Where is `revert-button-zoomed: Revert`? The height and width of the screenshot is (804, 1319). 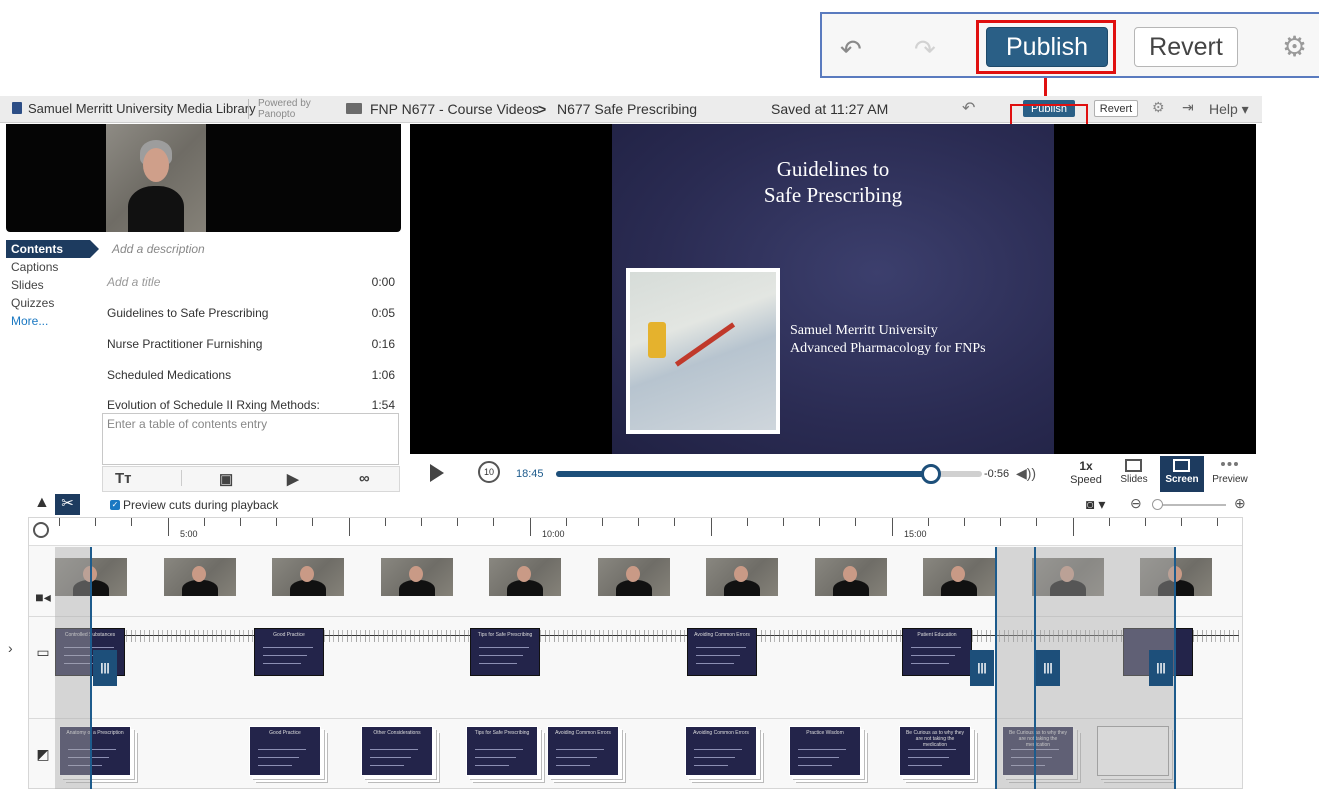
revert-button-zoomed: Revert is located at coordinates (1186, 47).